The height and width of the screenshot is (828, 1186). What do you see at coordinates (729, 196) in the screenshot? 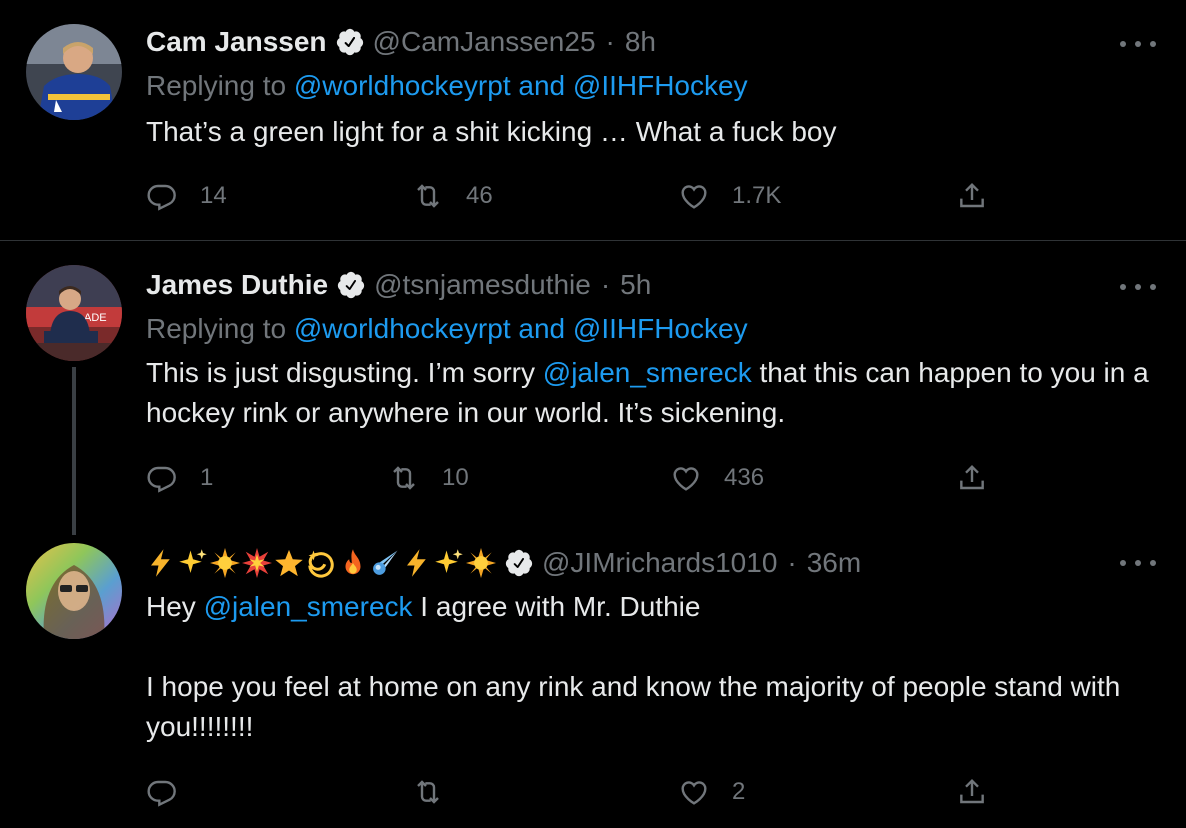
I see `like-button: 1.7K` at bounding box center [729, 196].